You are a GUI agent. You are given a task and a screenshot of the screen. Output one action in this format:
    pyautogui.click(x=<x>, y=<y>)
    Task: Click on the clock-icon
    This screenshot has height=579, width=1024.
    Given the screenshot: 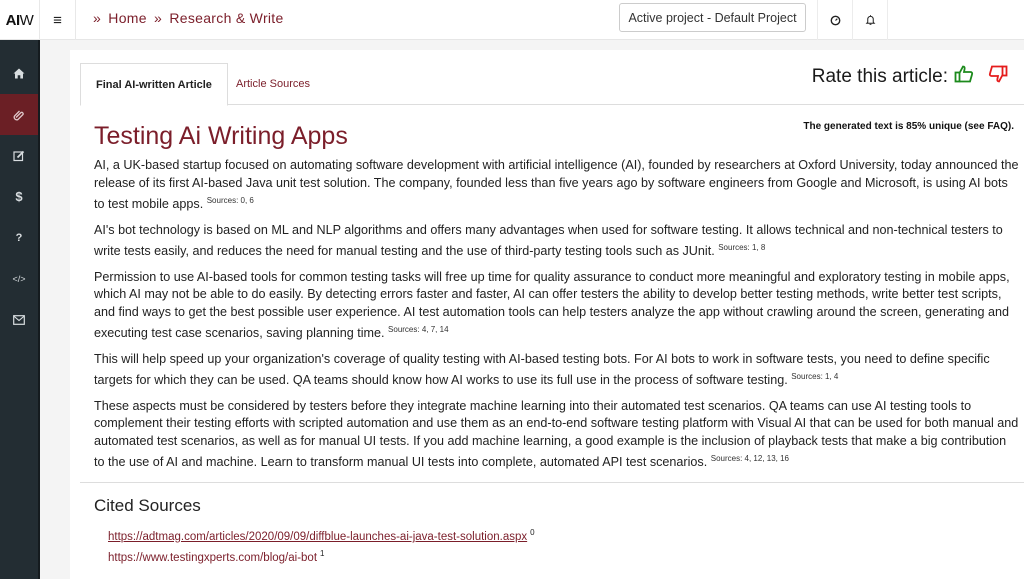 What is the action you would take?
    pyautogui.click(x=835, y=20)
    